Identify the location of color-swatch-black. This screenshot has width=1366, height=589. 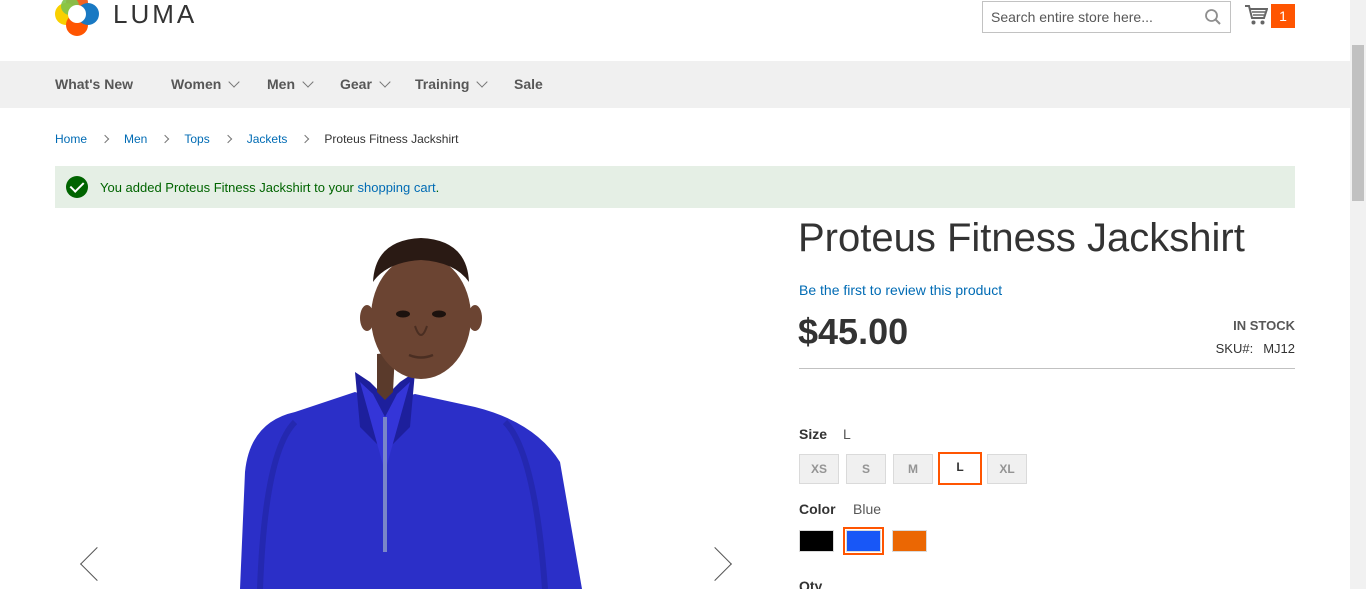
(816, 541).